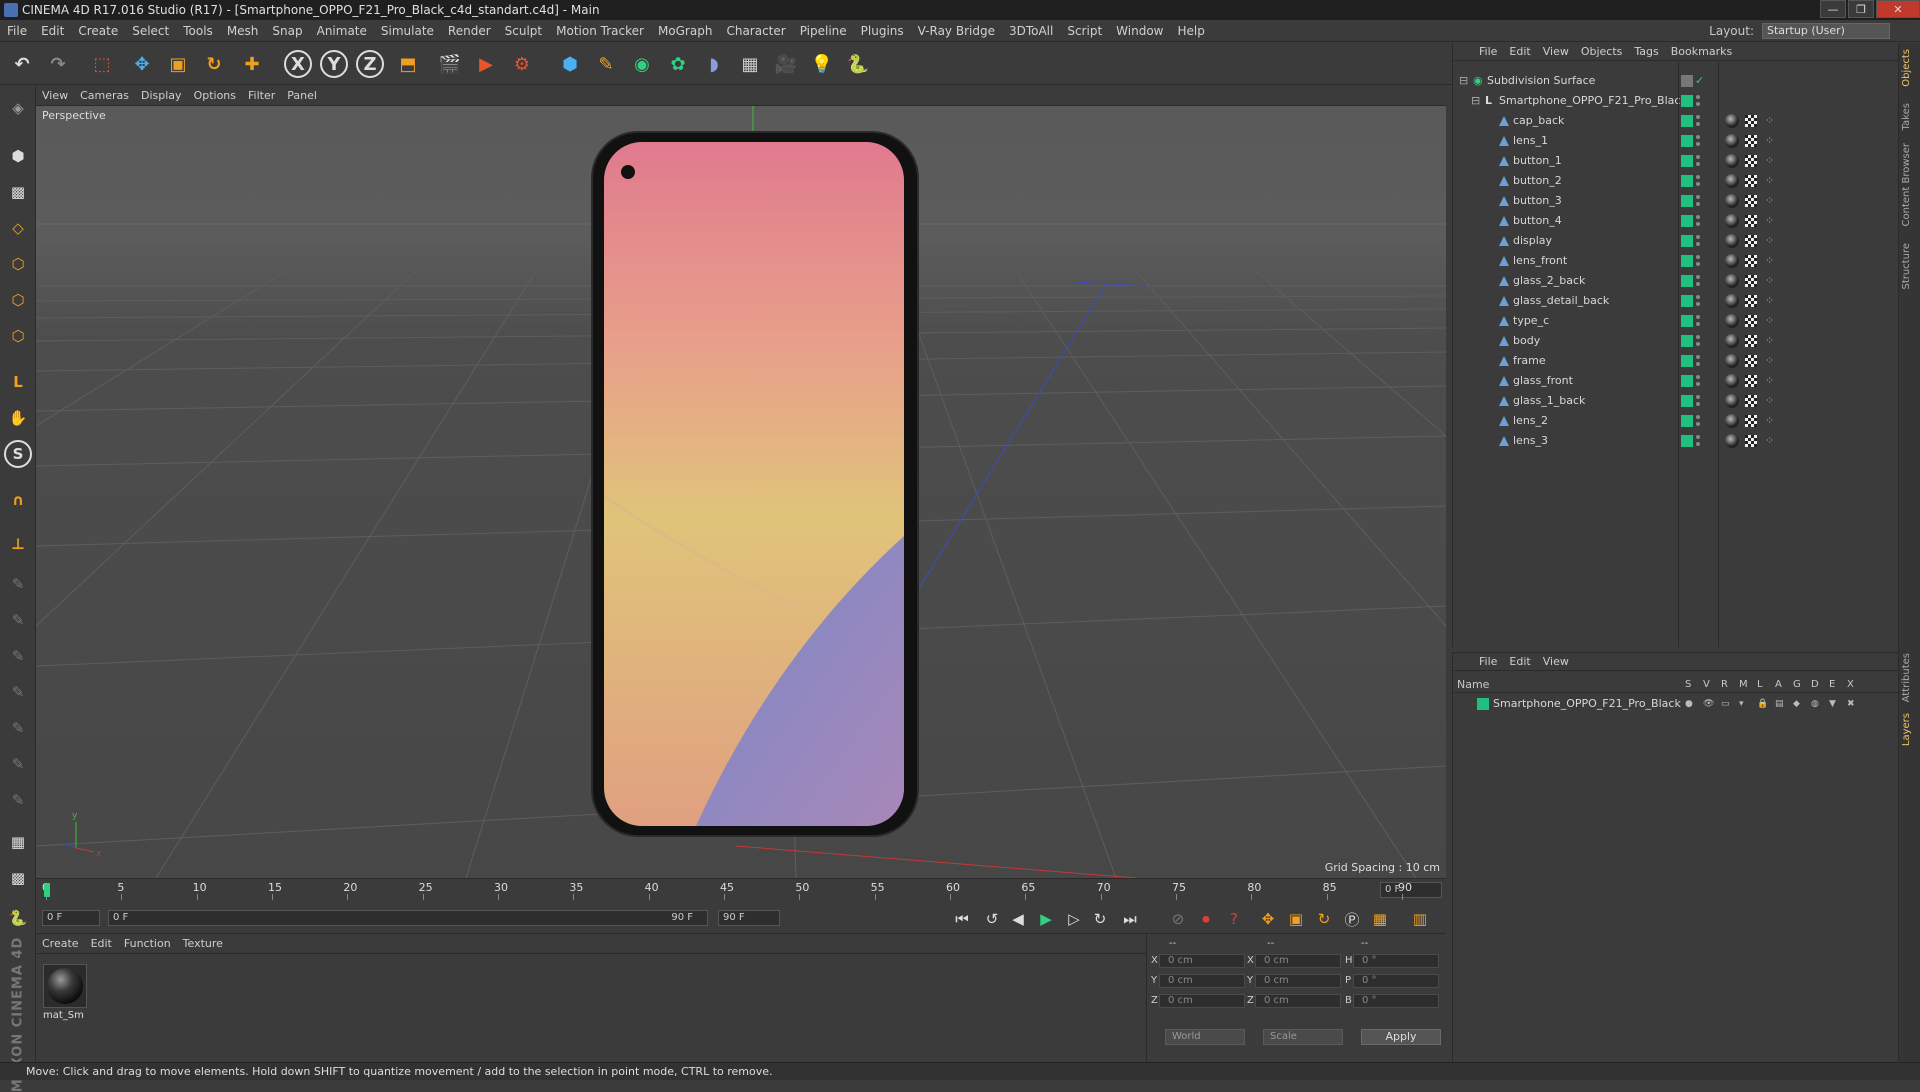  What do you see at coordinates (252, 64) in the screenshot?
I see `last-tool-icon: ✚` at bounding box center [252, 64].